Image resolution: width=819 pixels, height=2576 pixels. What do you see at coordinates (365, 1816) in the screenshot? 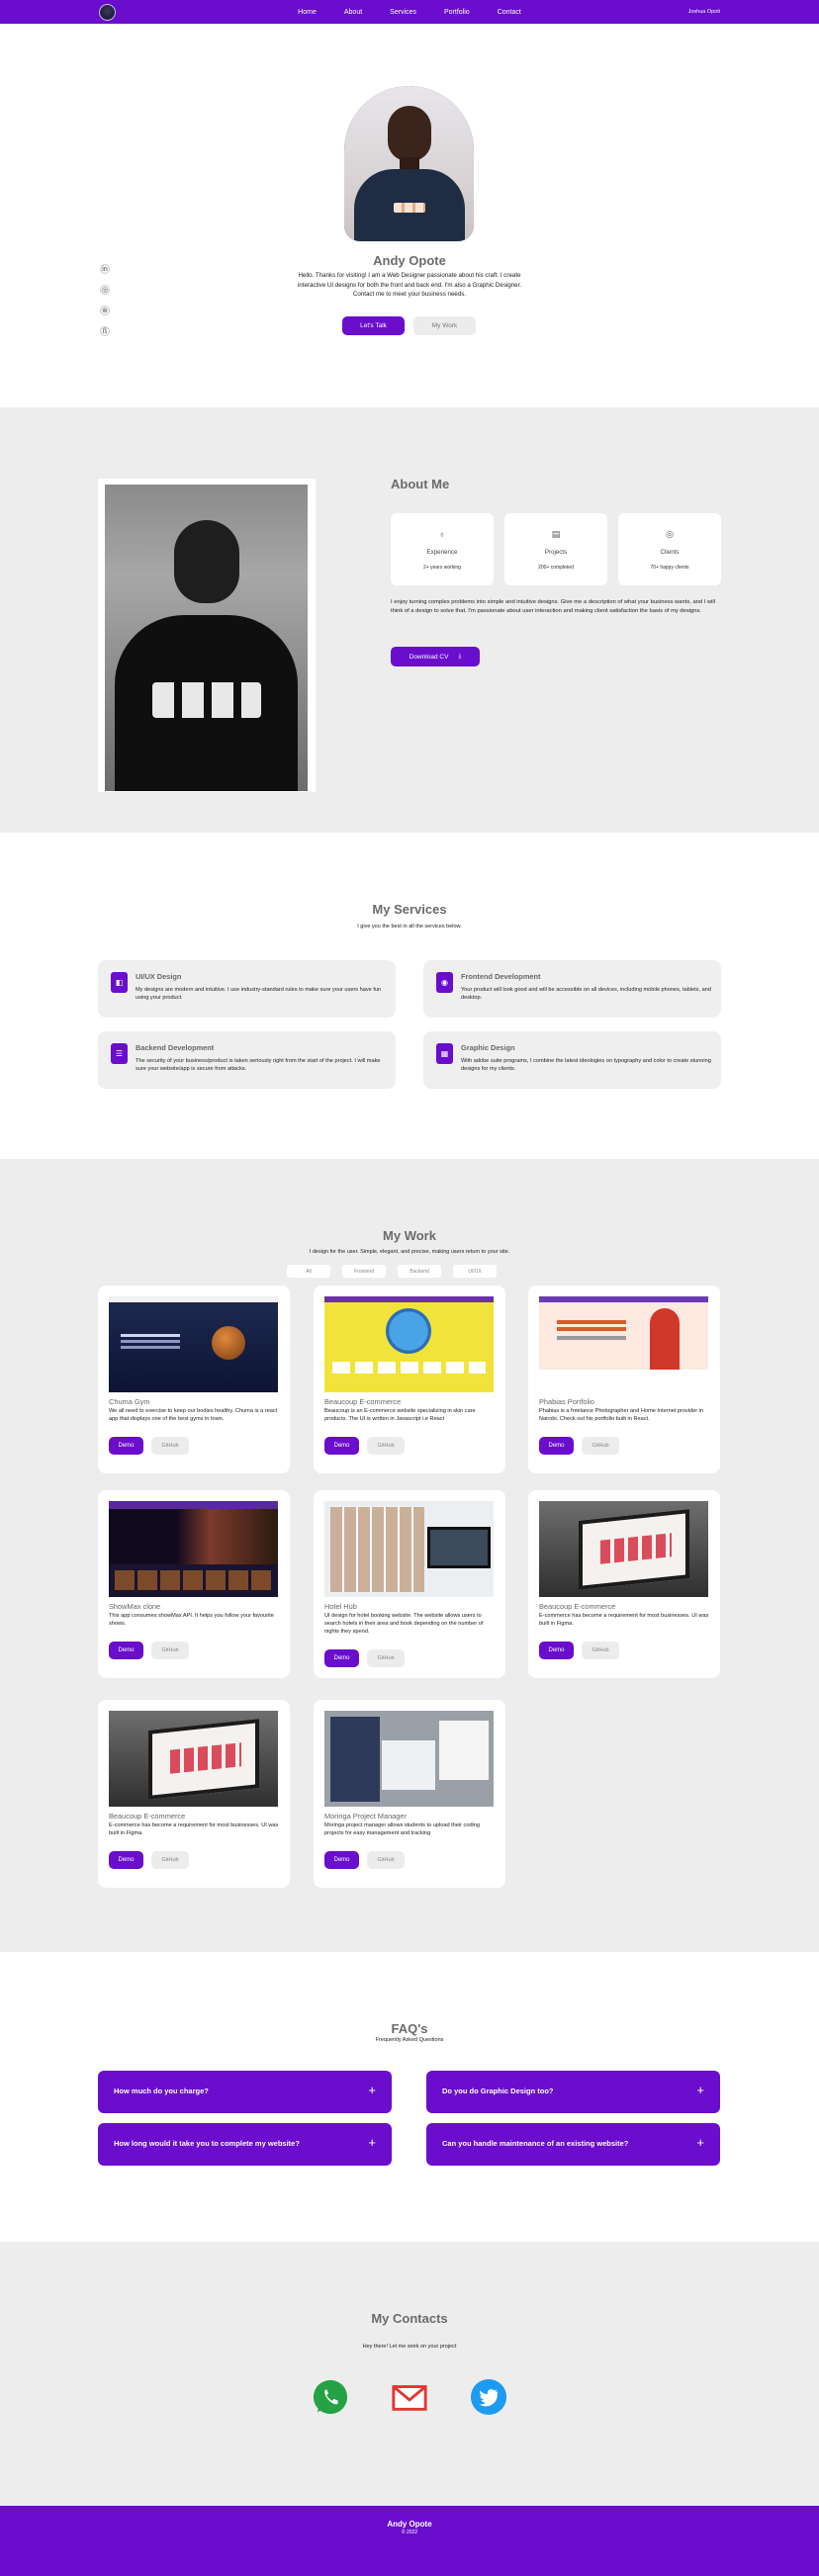
I see `project-title: Moringa Project Manager` at bounding box center [365, 1816].